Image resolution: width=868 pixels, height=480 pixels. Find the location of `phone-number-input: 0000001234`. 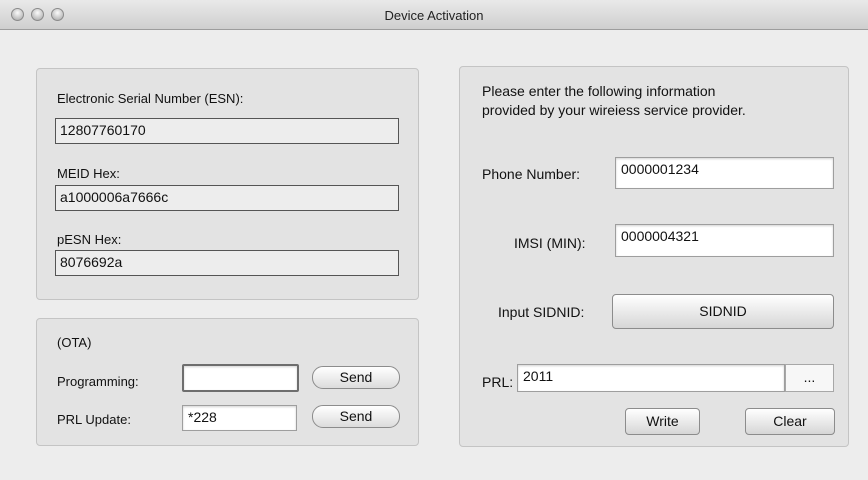

phone-number-input: 0000001234 is located at coordinates (724, 173).